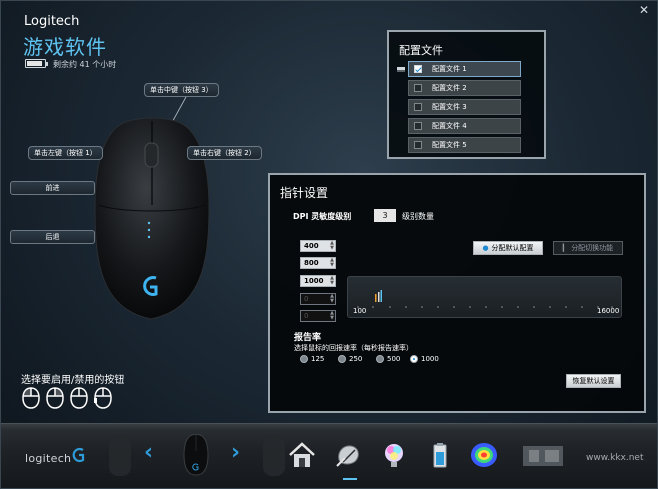 This screenshot has height=489, width=658. What do you see at coordinates (348, 455) in the screenshot?
I see `pointer-settings-icon` at bounding box center [348, 455].